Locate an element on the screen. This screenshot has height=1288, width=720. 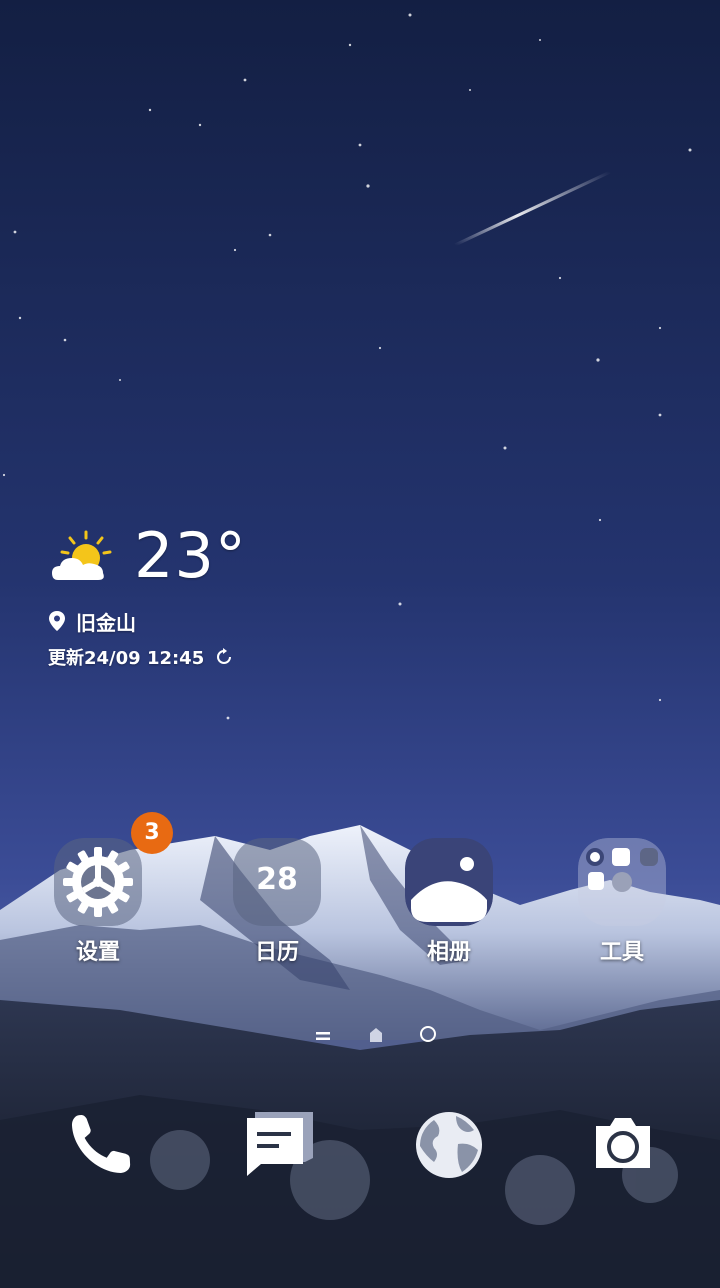
app-gallery: 相册 is located at coordinates (449, 904).